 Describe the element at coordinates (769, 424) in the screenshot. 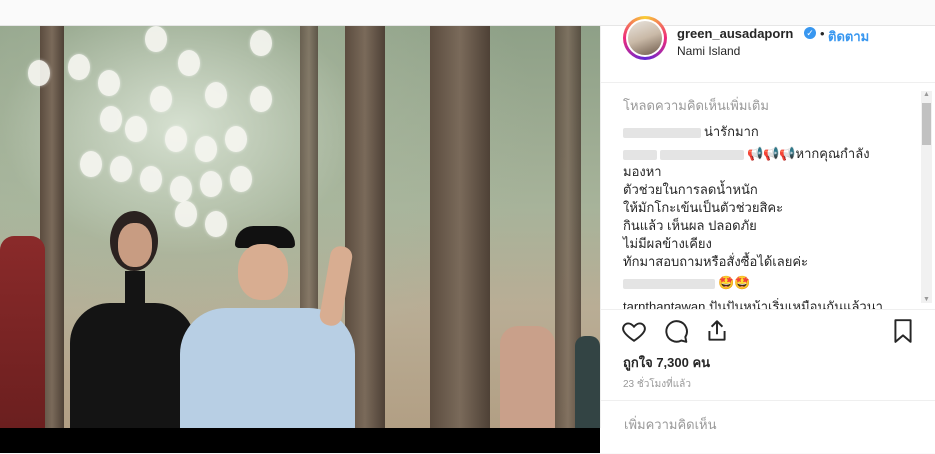

I see `add-comment-input` at that location.